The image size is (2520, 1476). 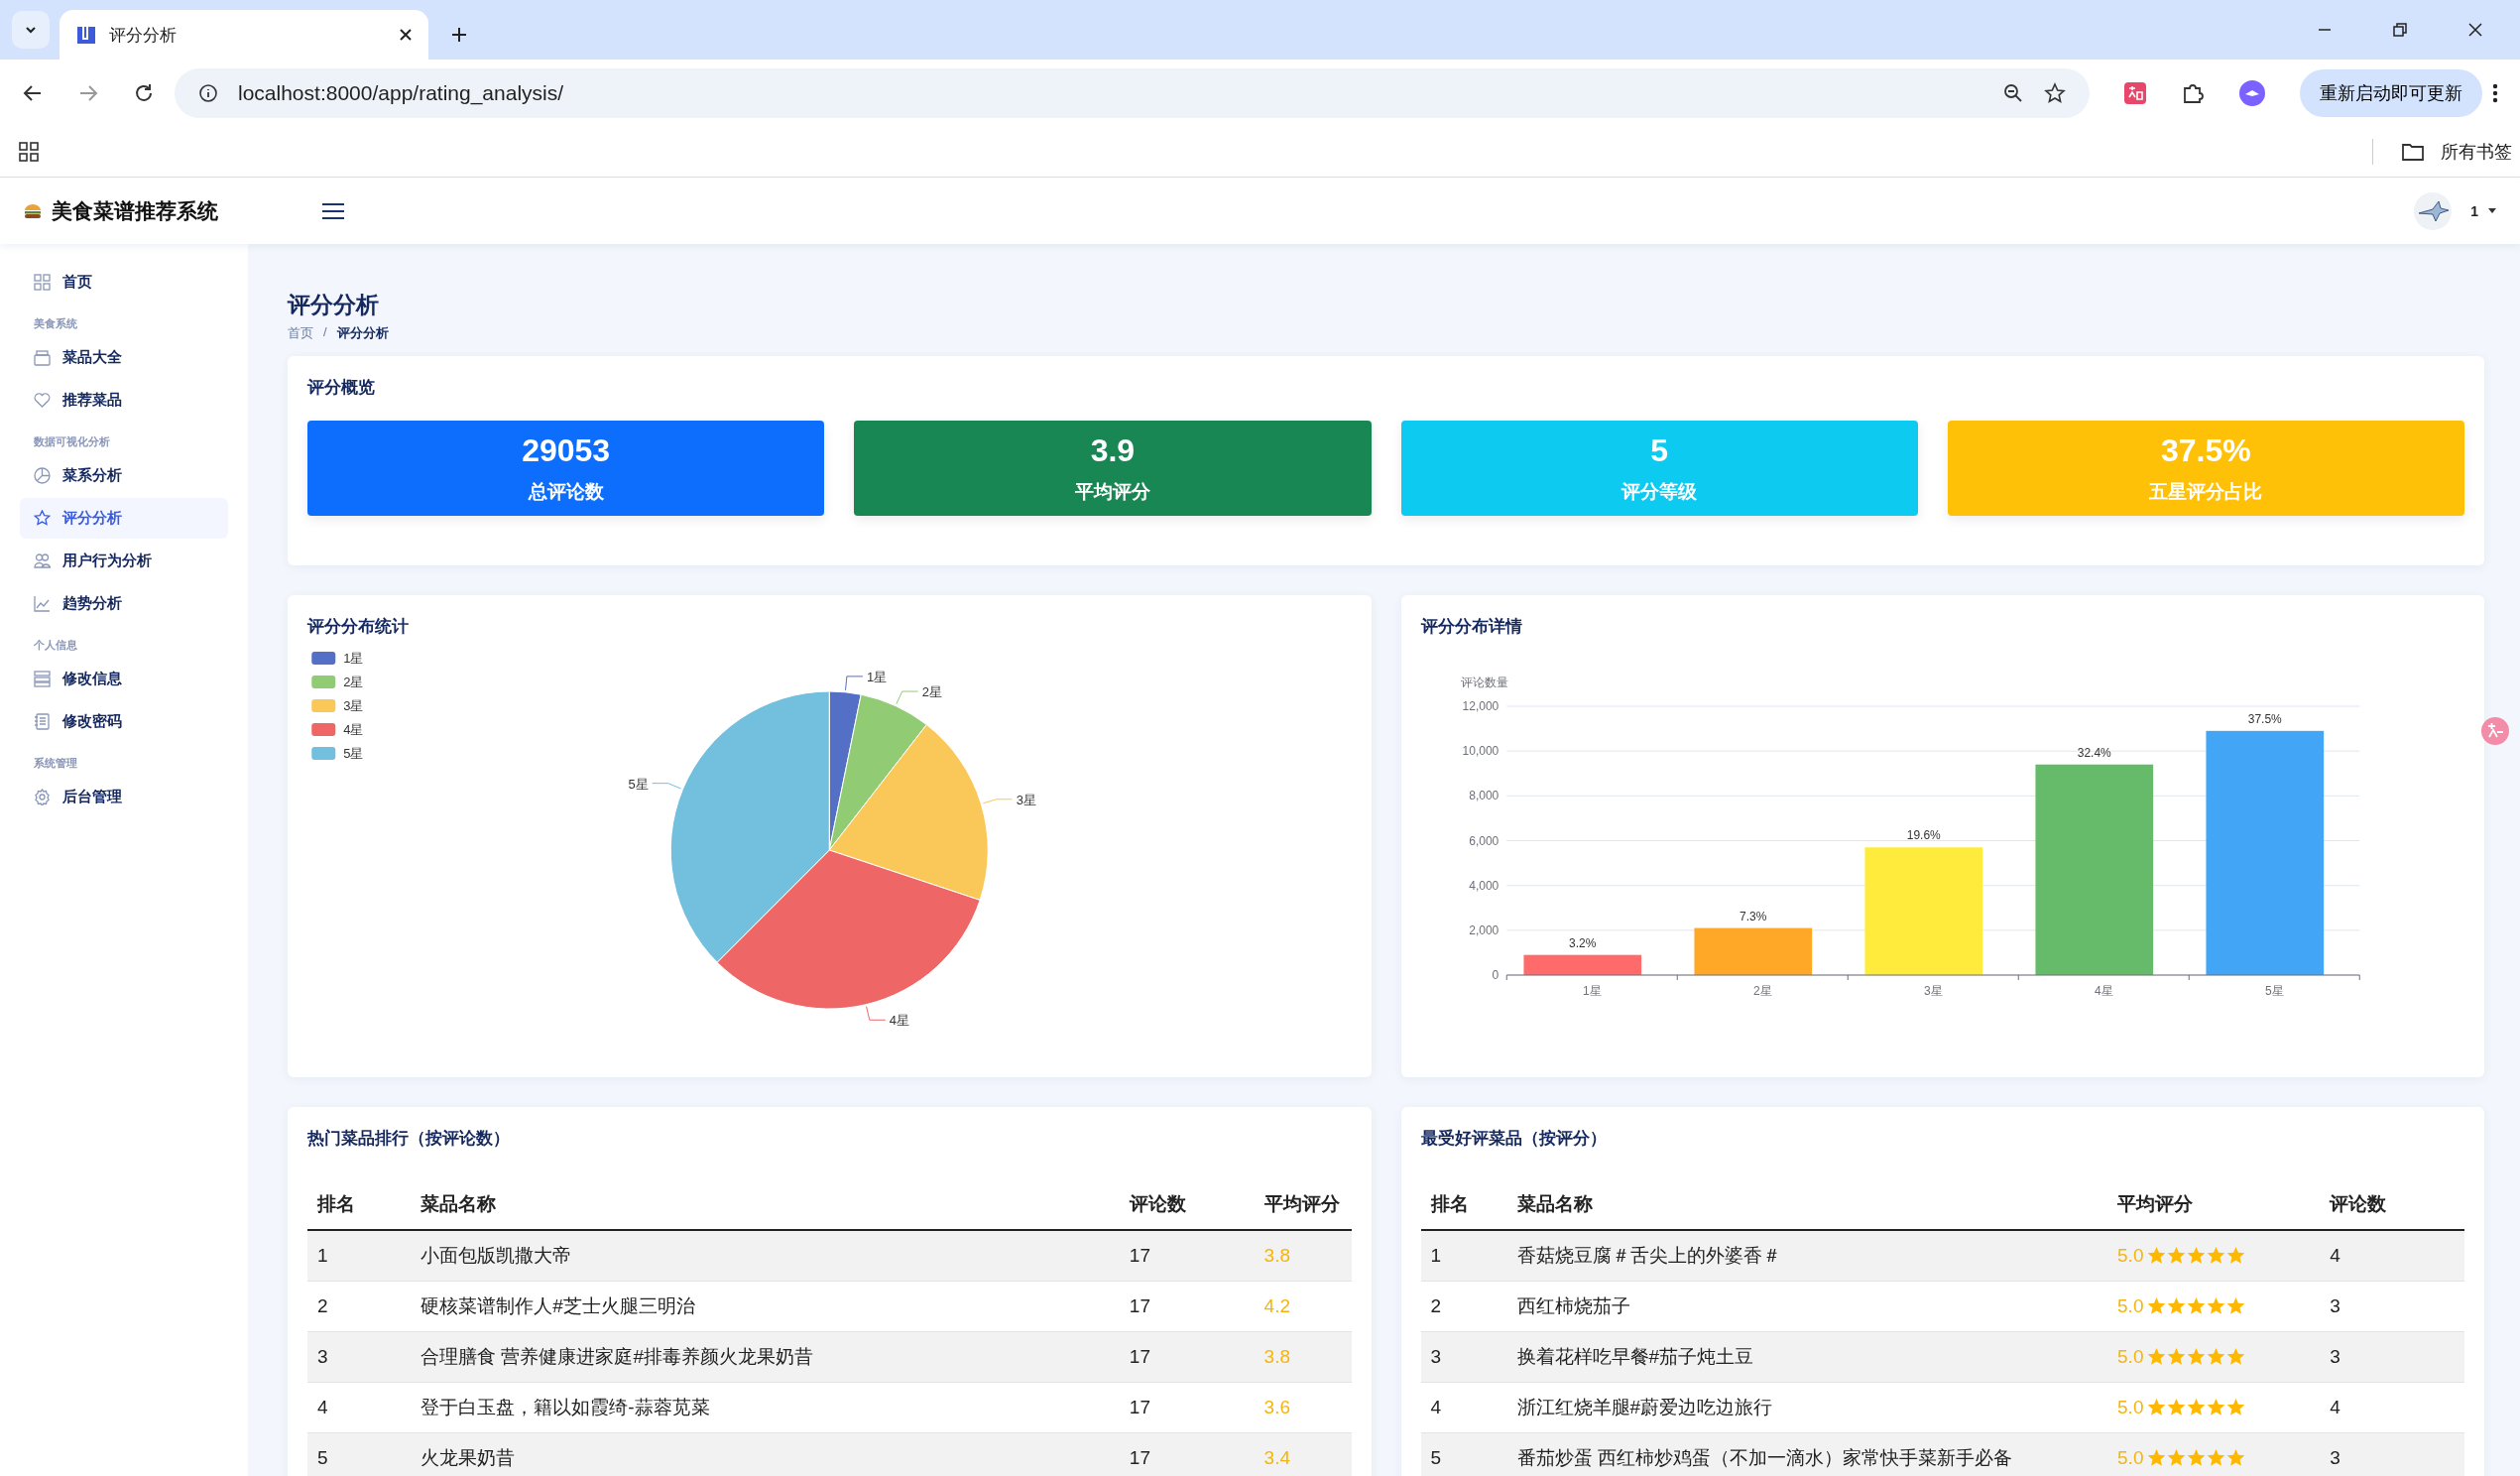 What do you see at coordinates (2252, 93) in the screenshot?
I see `profile-avatar-icon` at bounding box center [2252, 93].